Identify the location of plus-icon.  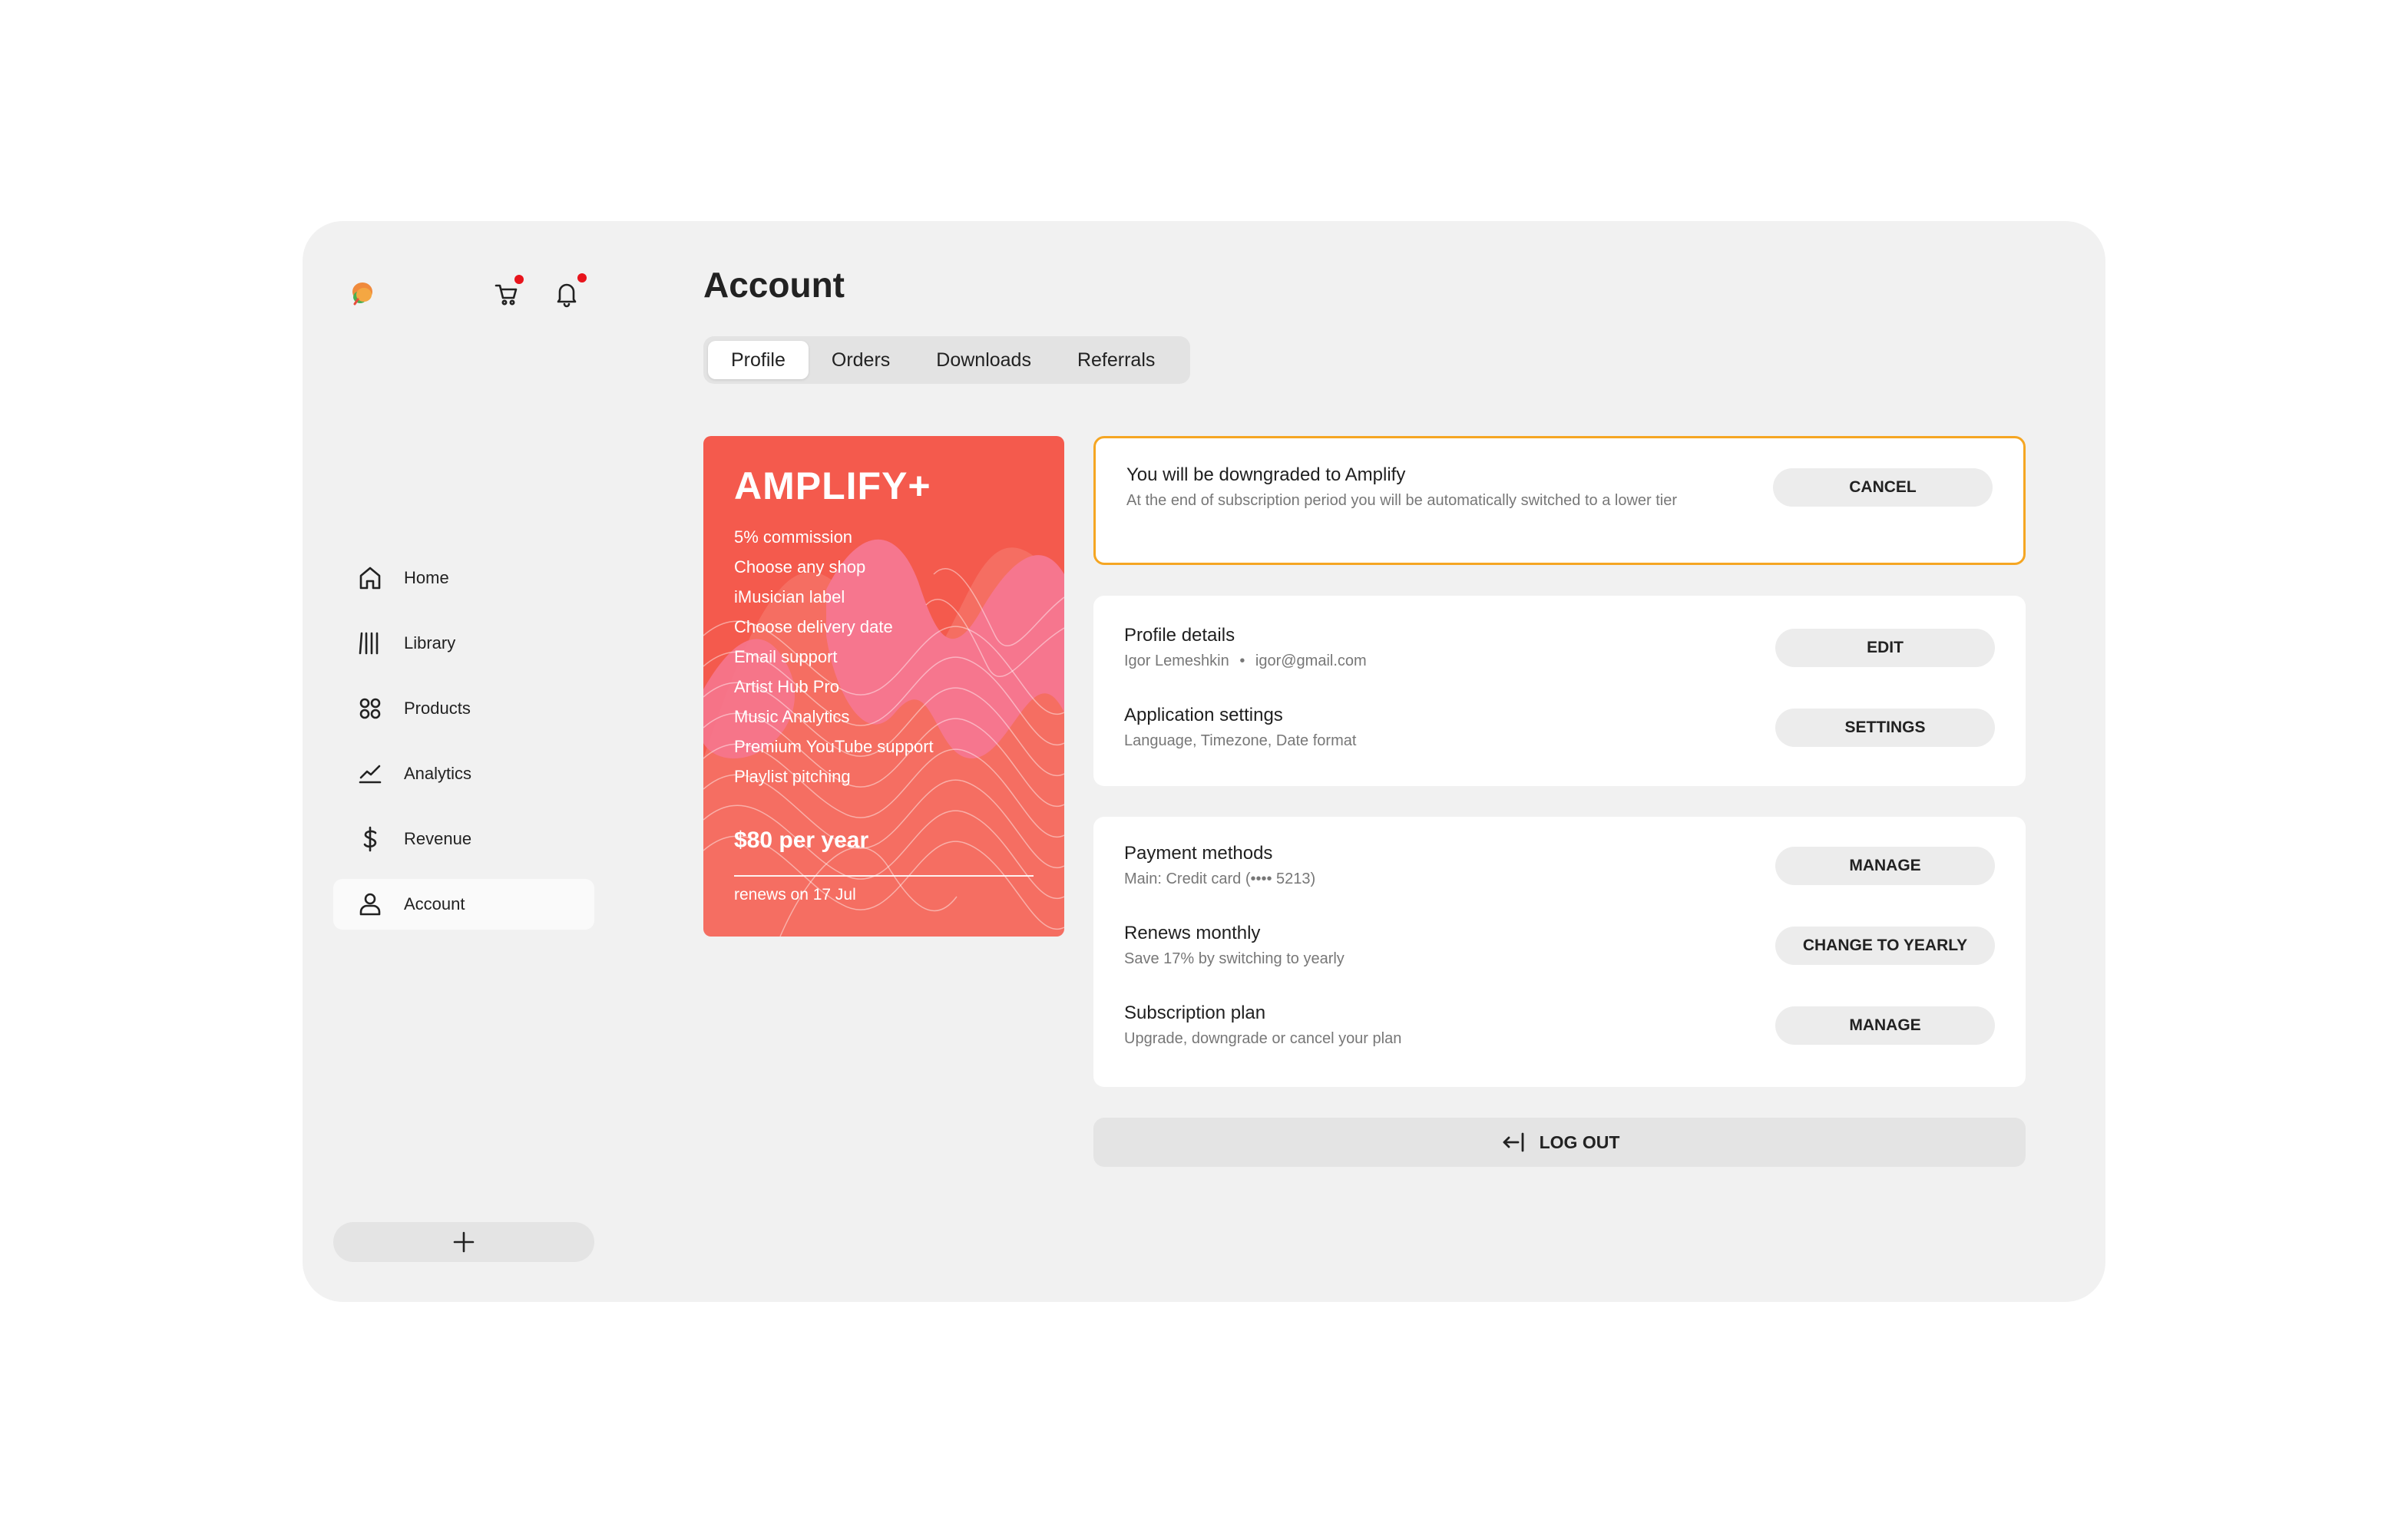
(464, 1242).